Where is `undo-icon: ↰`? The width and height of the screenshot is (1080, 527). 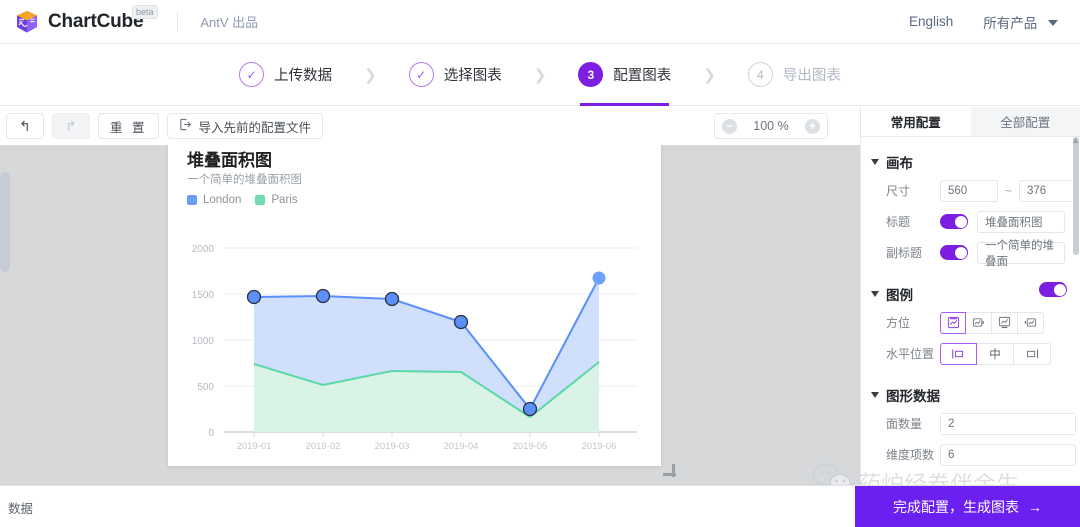
undo-icon: ↰ is located at coordinates (25, 126).